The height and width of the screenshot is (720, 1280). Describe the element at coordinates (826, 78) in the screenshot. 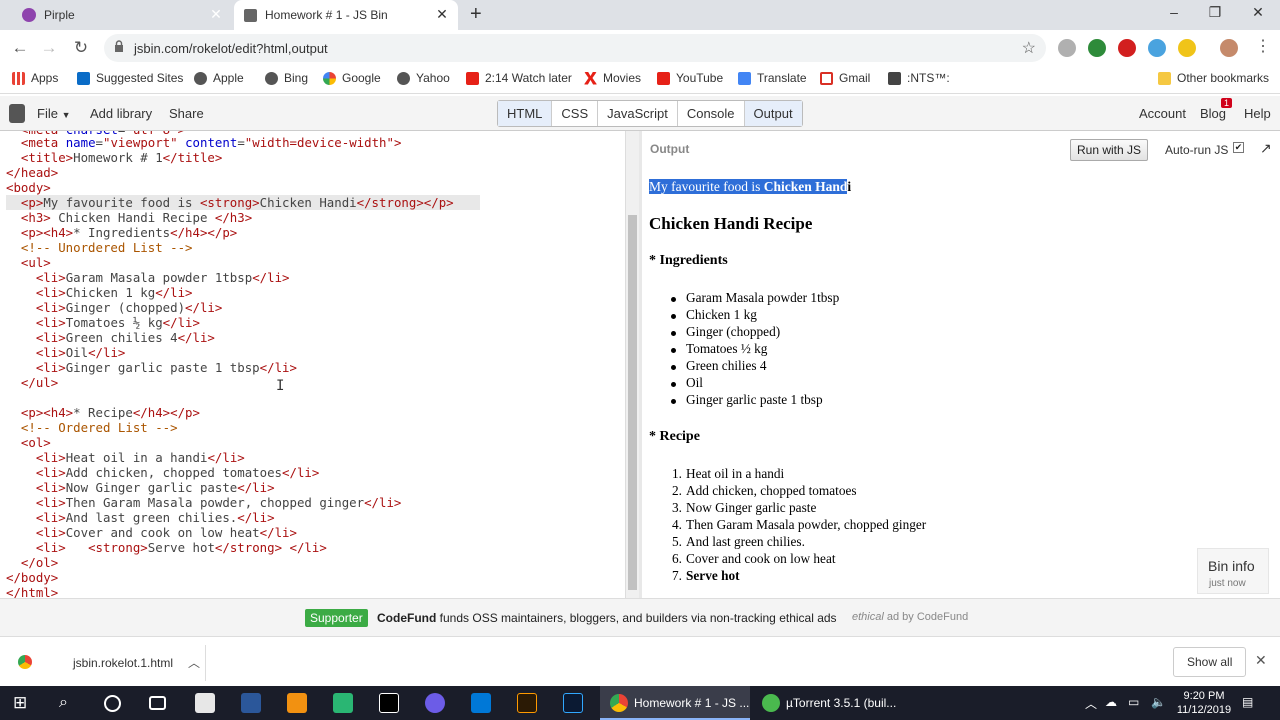

I see `gmail-icon` at that location.